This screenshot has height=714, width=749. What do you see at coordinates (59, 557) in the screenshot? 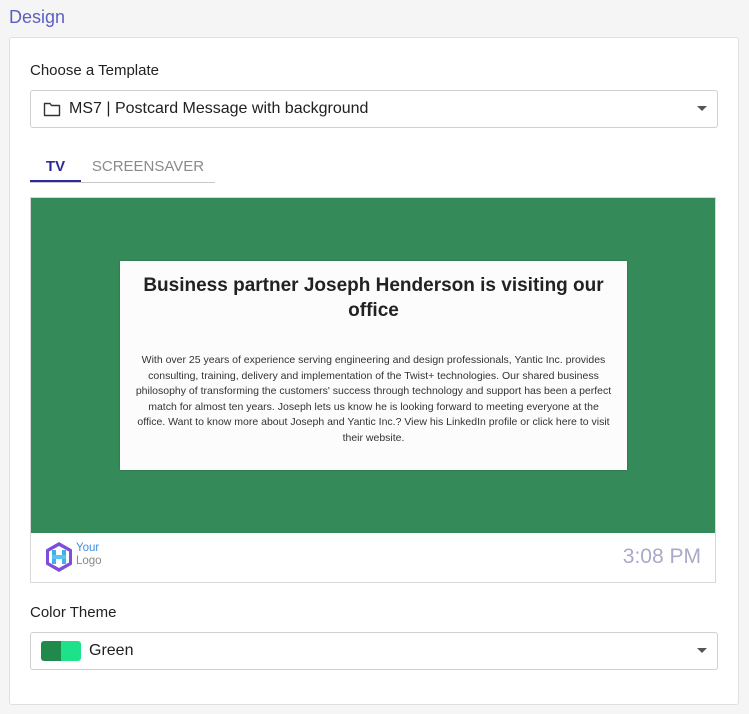
I see `logo-icon` at bounding box center [59, 557].